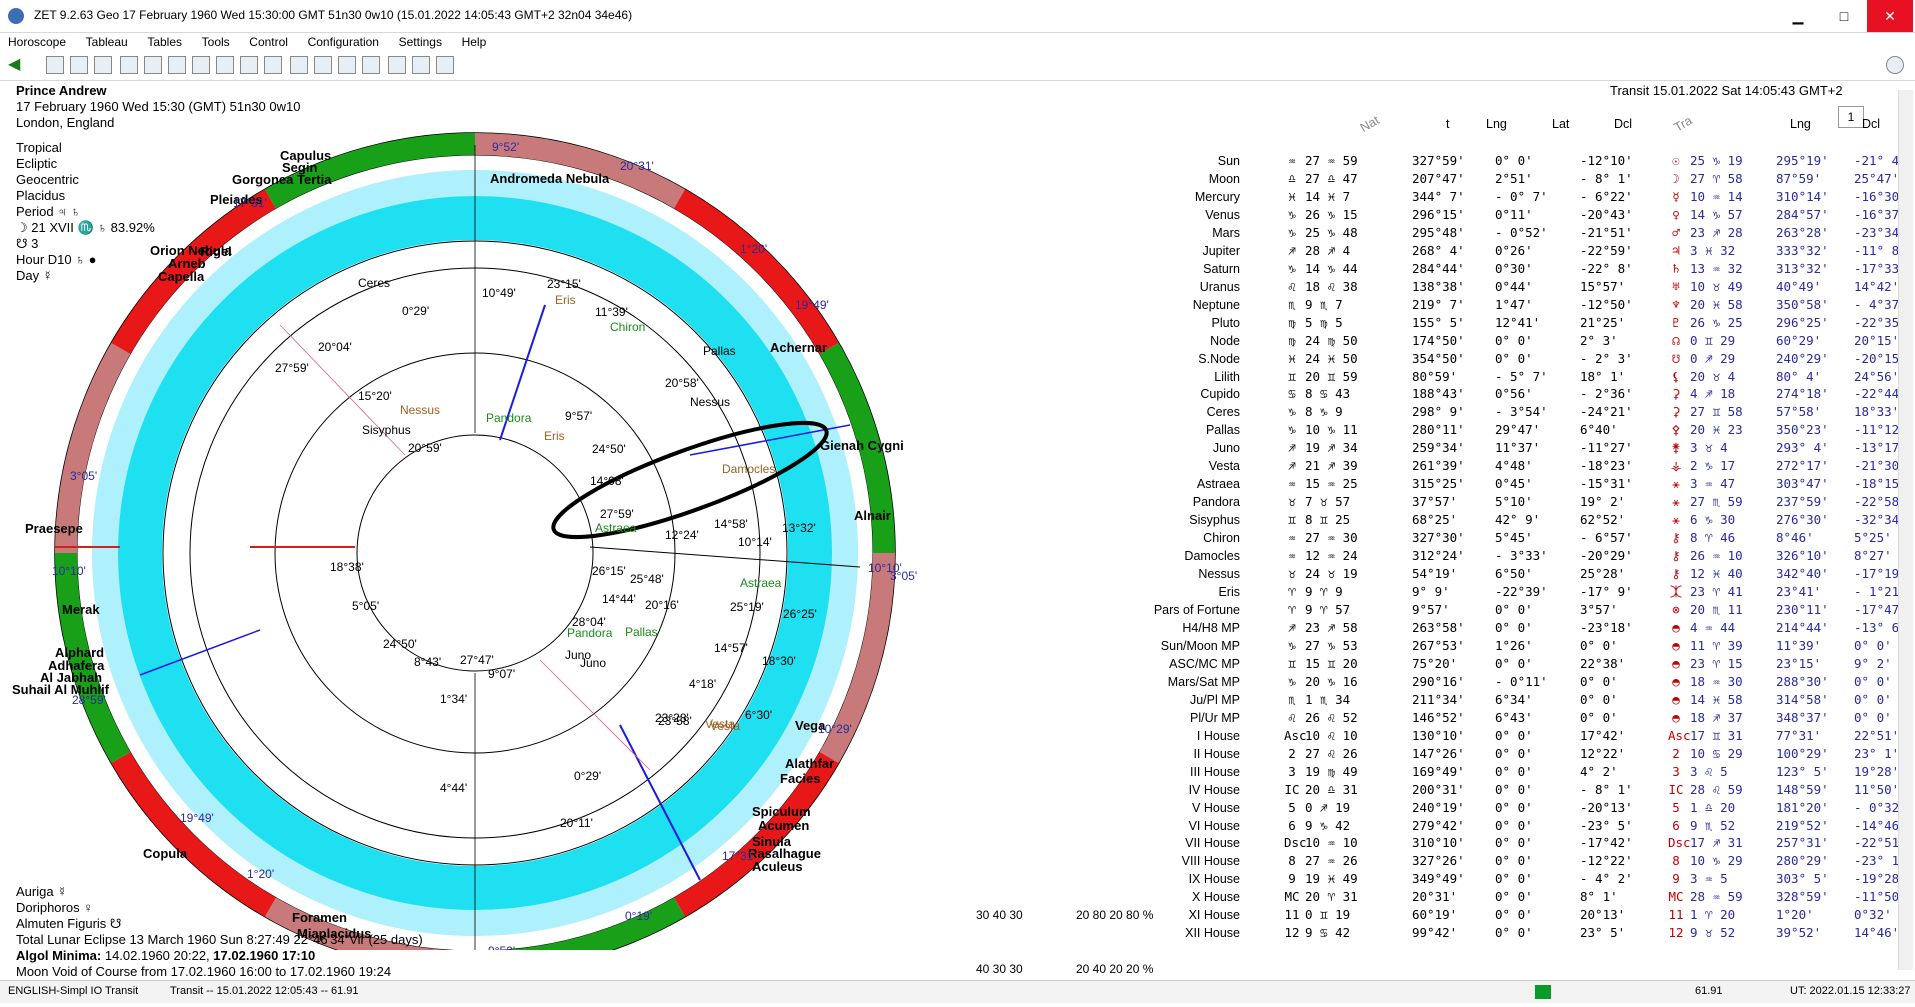 The width and height of the screenshot is (1915, 1007). What do you see at coordinates (292, 368) in the screenshot?
I see `degree-label: 27°59'` at bounding box center [292, 368].